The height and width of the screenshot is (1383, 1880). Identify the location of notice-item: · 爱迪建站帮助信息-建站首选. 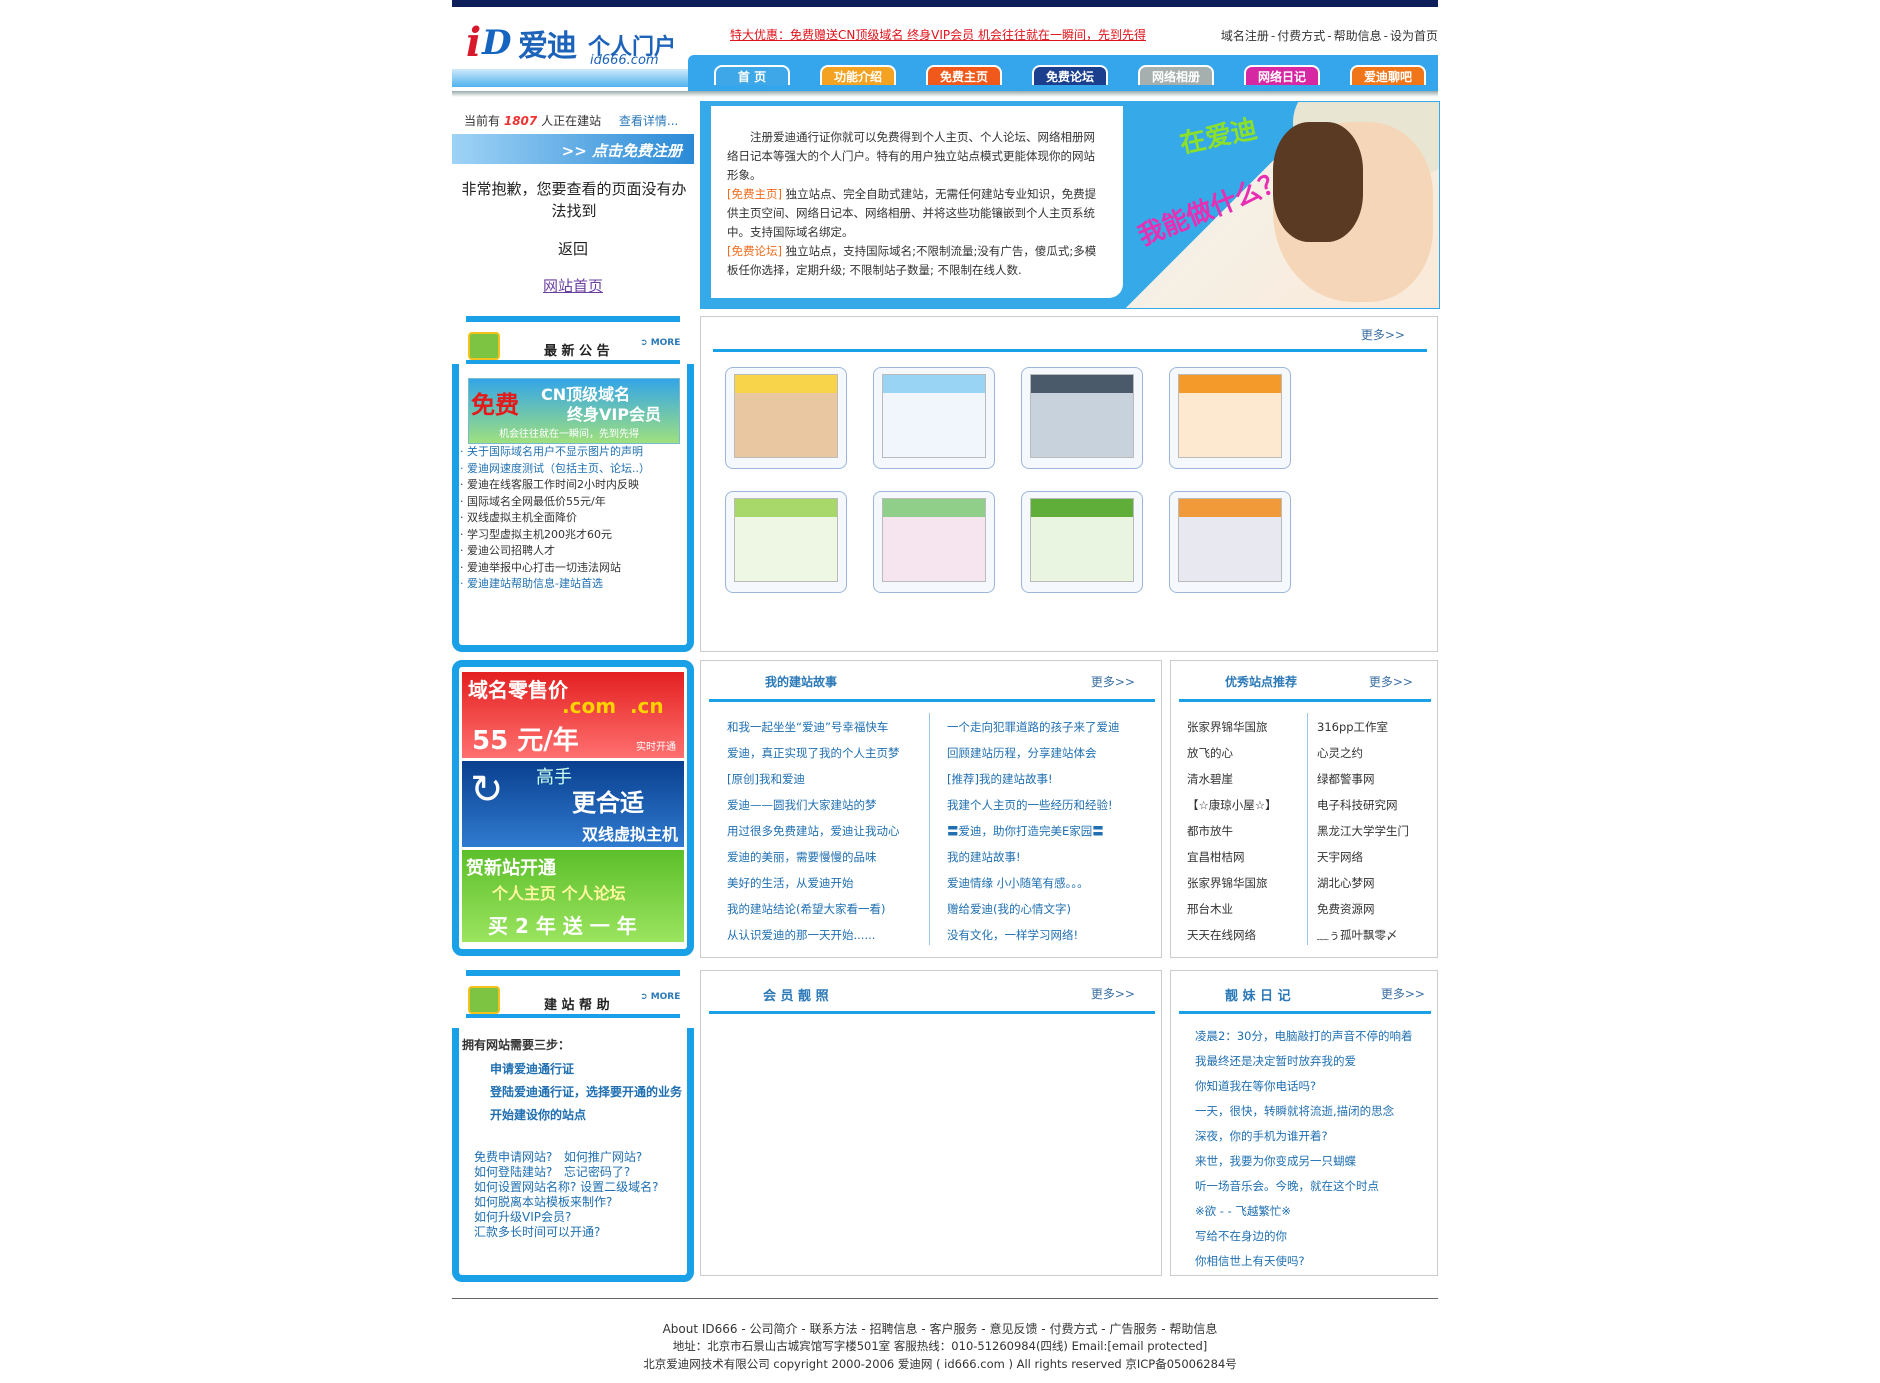
(573, 584).